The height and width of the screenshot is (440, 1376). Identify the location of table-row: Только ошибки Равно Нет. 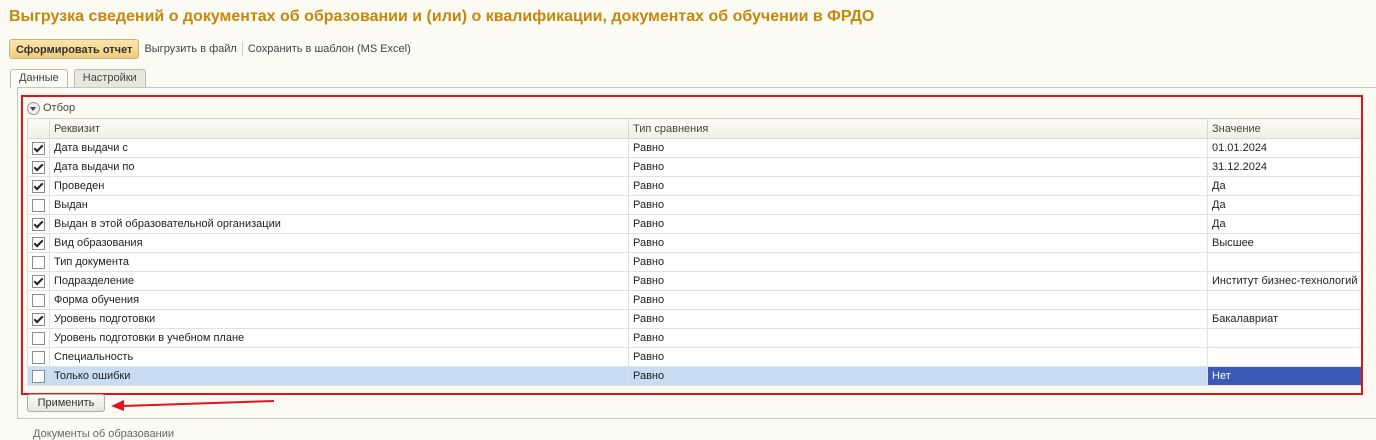
(695, 376).